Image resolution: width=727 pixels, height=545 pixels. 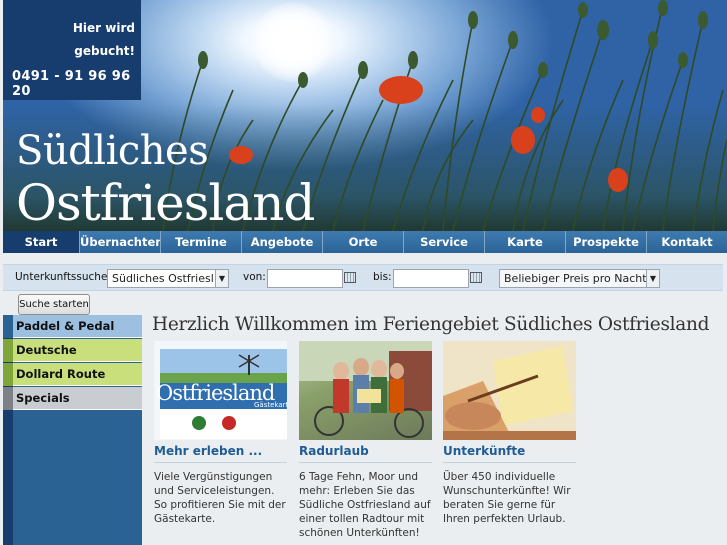 I want to click on site-title-line1: Südliches, so click(x=112, y=151).